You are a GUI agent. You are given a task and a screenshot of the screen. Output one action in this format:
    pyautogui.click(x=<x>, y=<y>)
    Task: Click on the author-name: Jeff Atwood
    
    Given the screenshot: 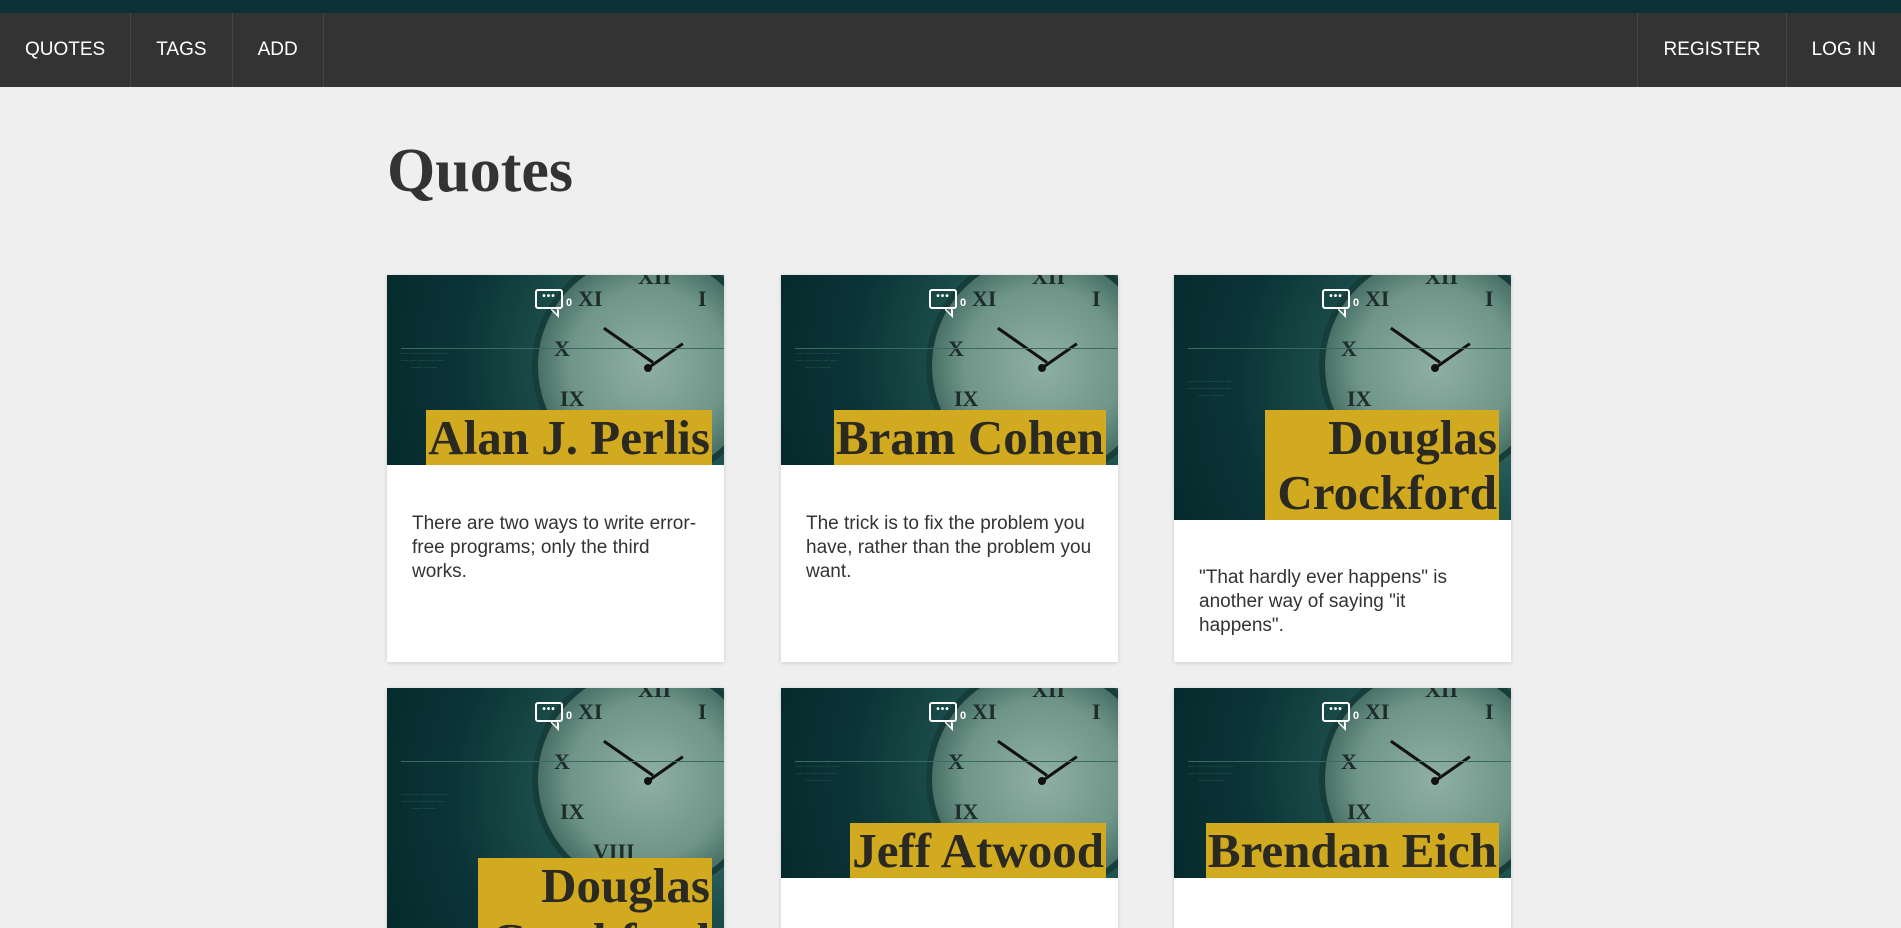 What is the action you would take?
    pyautogui.click(x=978, y=850)
    